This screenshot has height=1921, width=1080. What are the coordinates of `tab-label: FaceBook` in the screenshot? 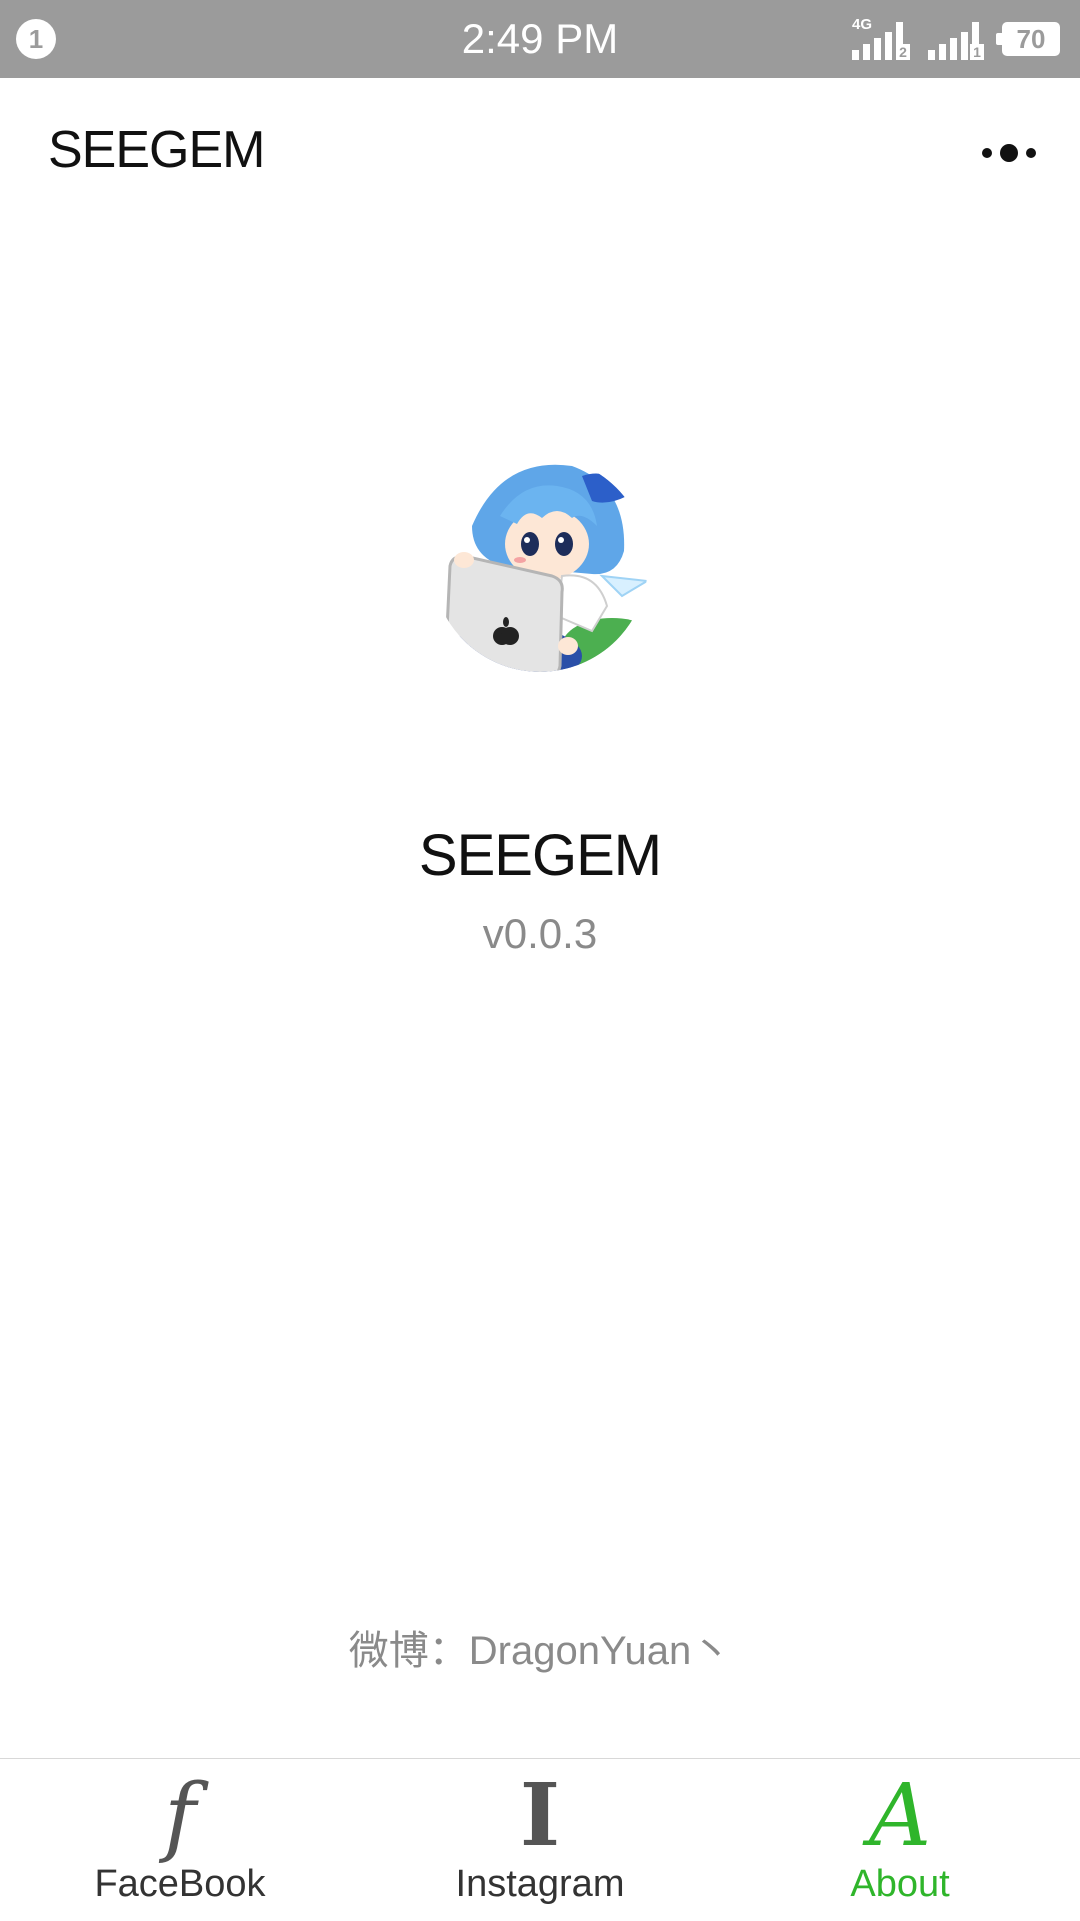 It's located at (180, 1884).